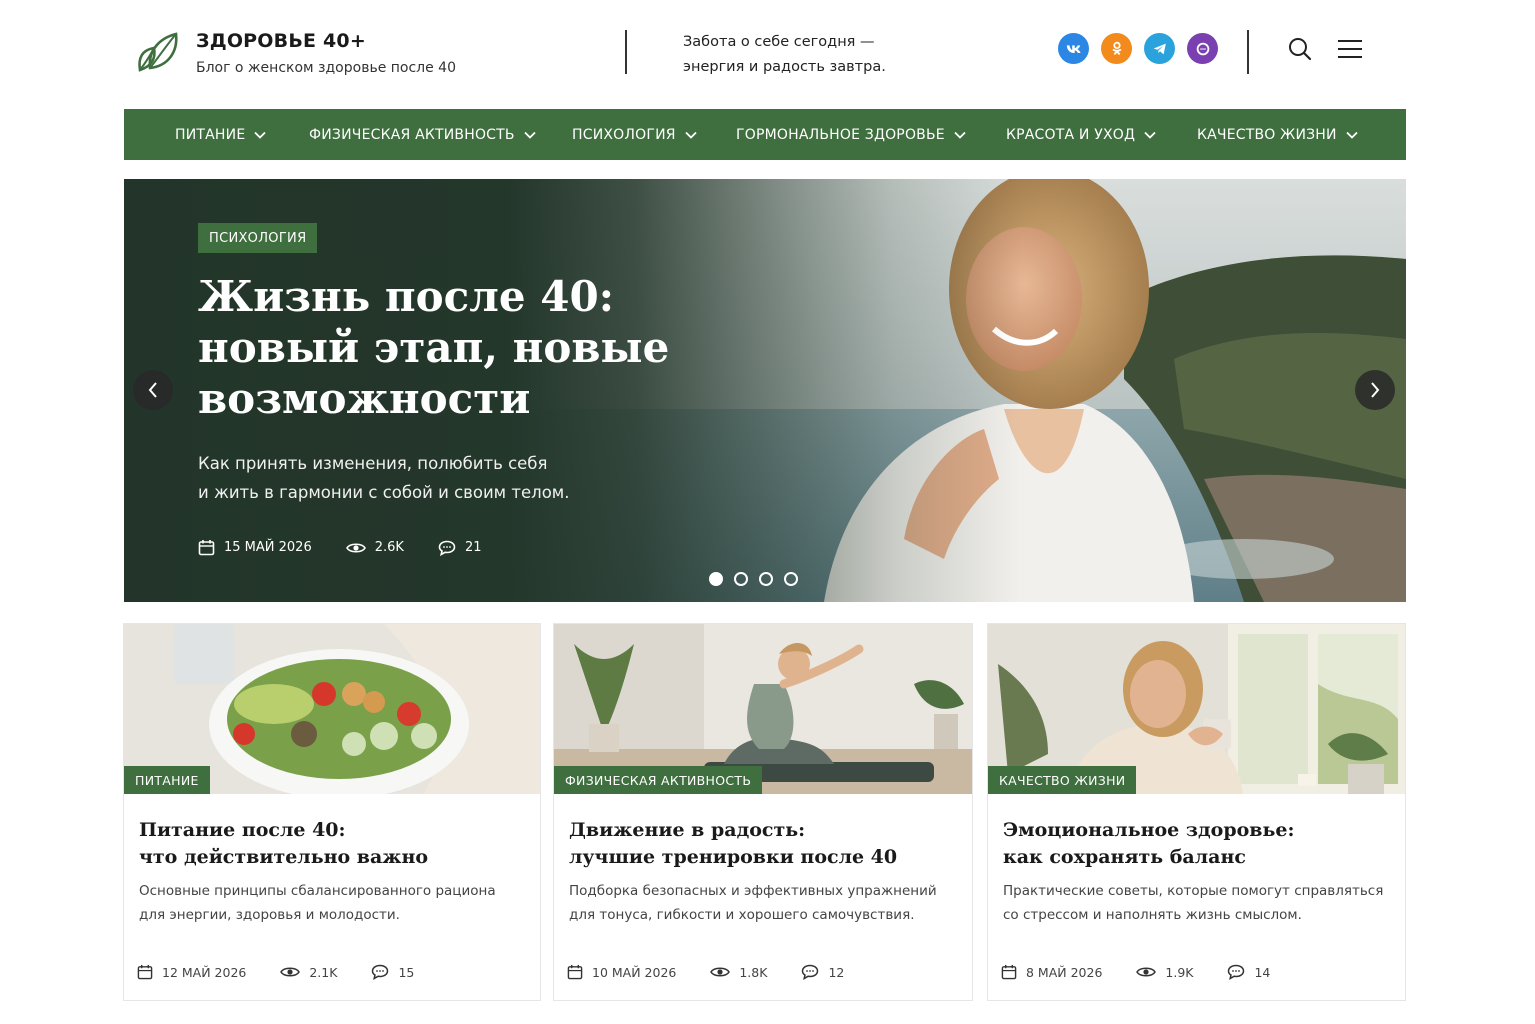 Image resolution: width=1535 pixels, height=1024 pixels. I want to click on hero-description-line: и жить в гармонии с собой и своим телом., so click(384, 492).